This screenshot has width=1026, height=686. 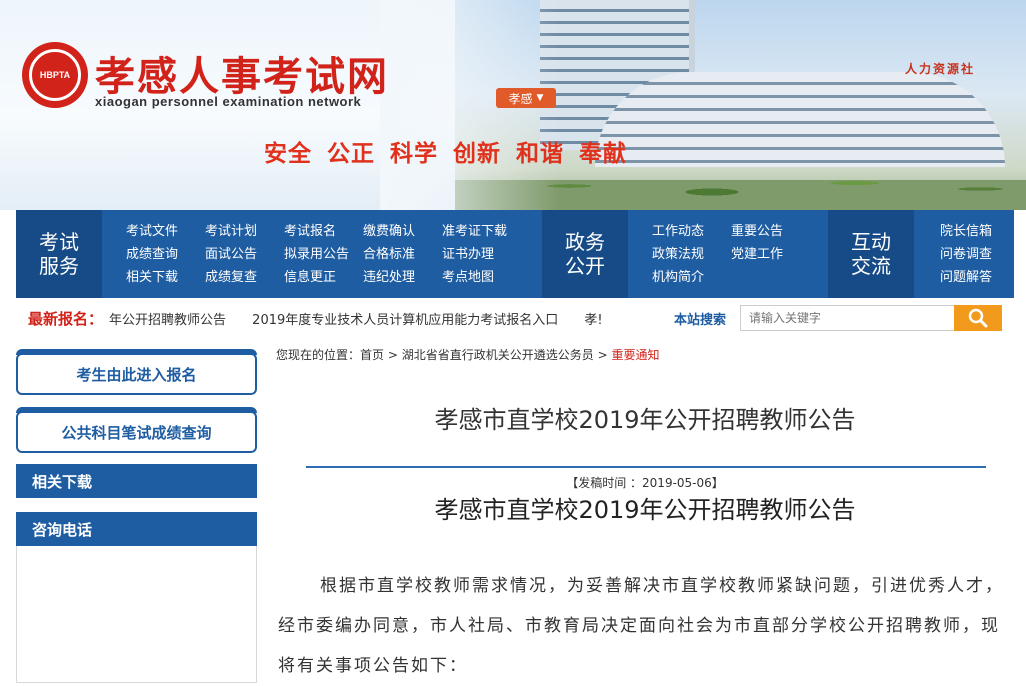 I want to click on nav-link: 违纪处理, so click(x=402, y=277).